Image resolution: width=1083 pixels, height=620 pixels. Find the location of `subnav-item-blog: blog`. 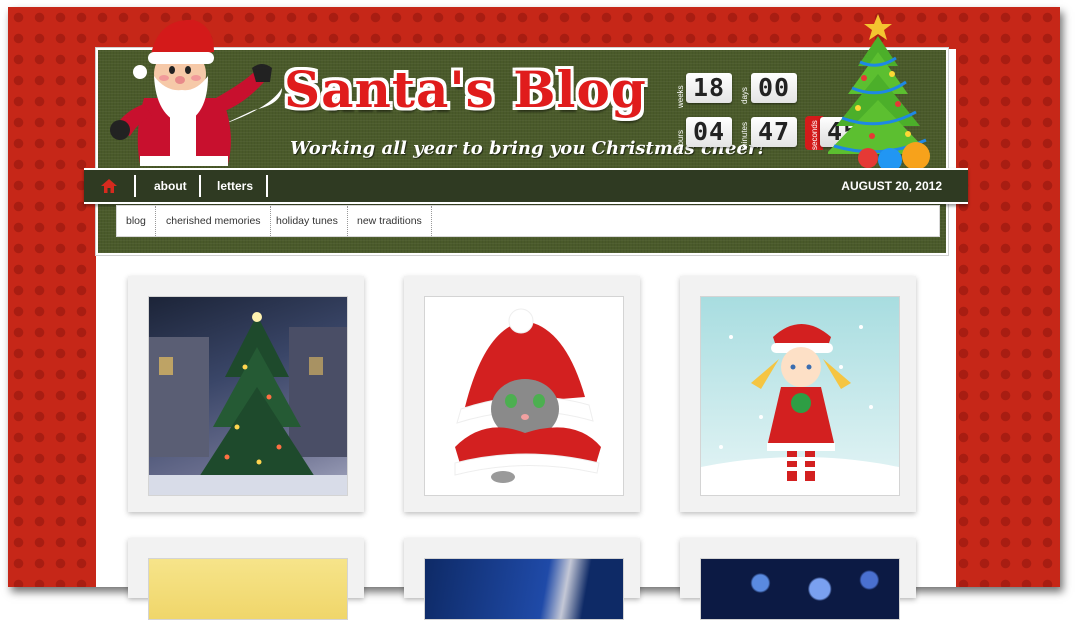

subnav-item-blog: blog is located at coordinates (136, 221).